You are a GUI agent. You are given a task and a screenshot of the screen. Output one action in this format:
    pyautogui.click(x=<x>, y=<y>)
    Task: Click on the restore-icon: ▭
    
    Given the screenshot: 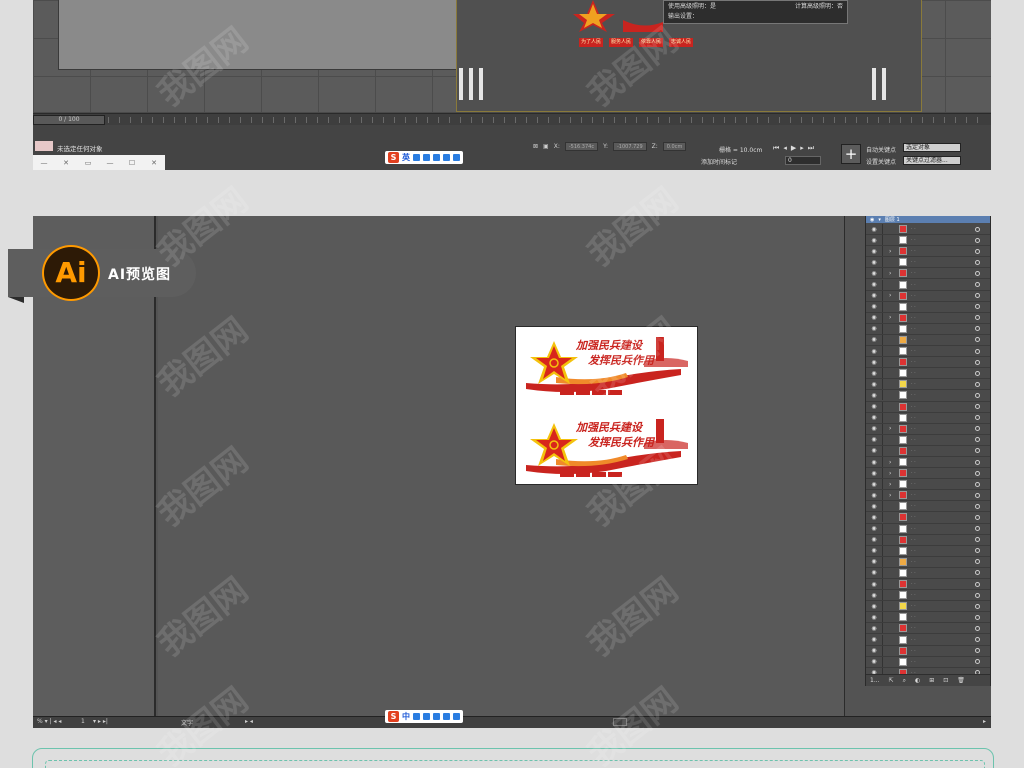 What is the action you would take?
    pyautogui.click(x=88, y=163)
    